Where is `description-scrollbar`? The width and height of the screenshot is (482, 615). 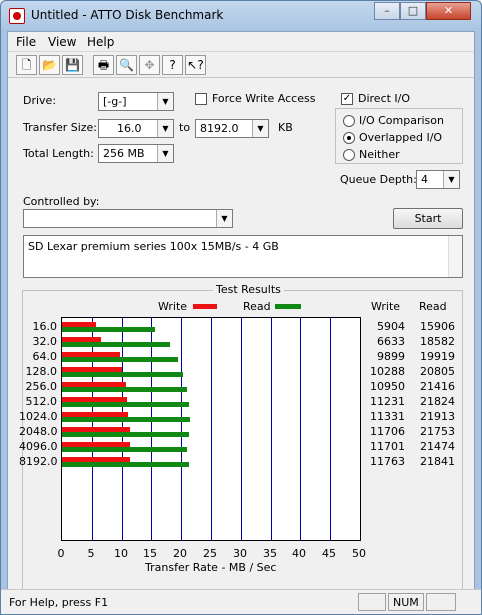 description-scrollbar is located at coordinates (455, 256).